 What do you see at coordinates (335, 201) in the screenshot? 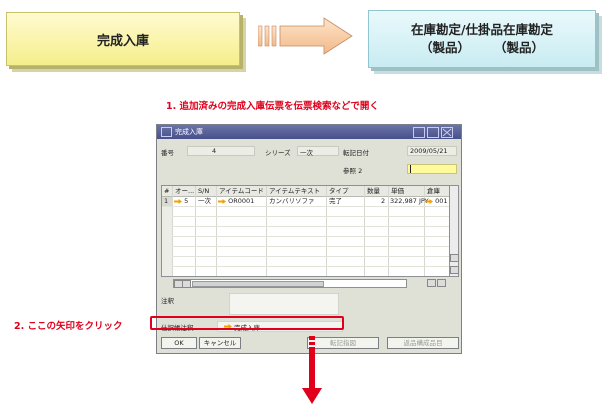
I see `table-row-type: 完了` at bounding box center [335, 201].